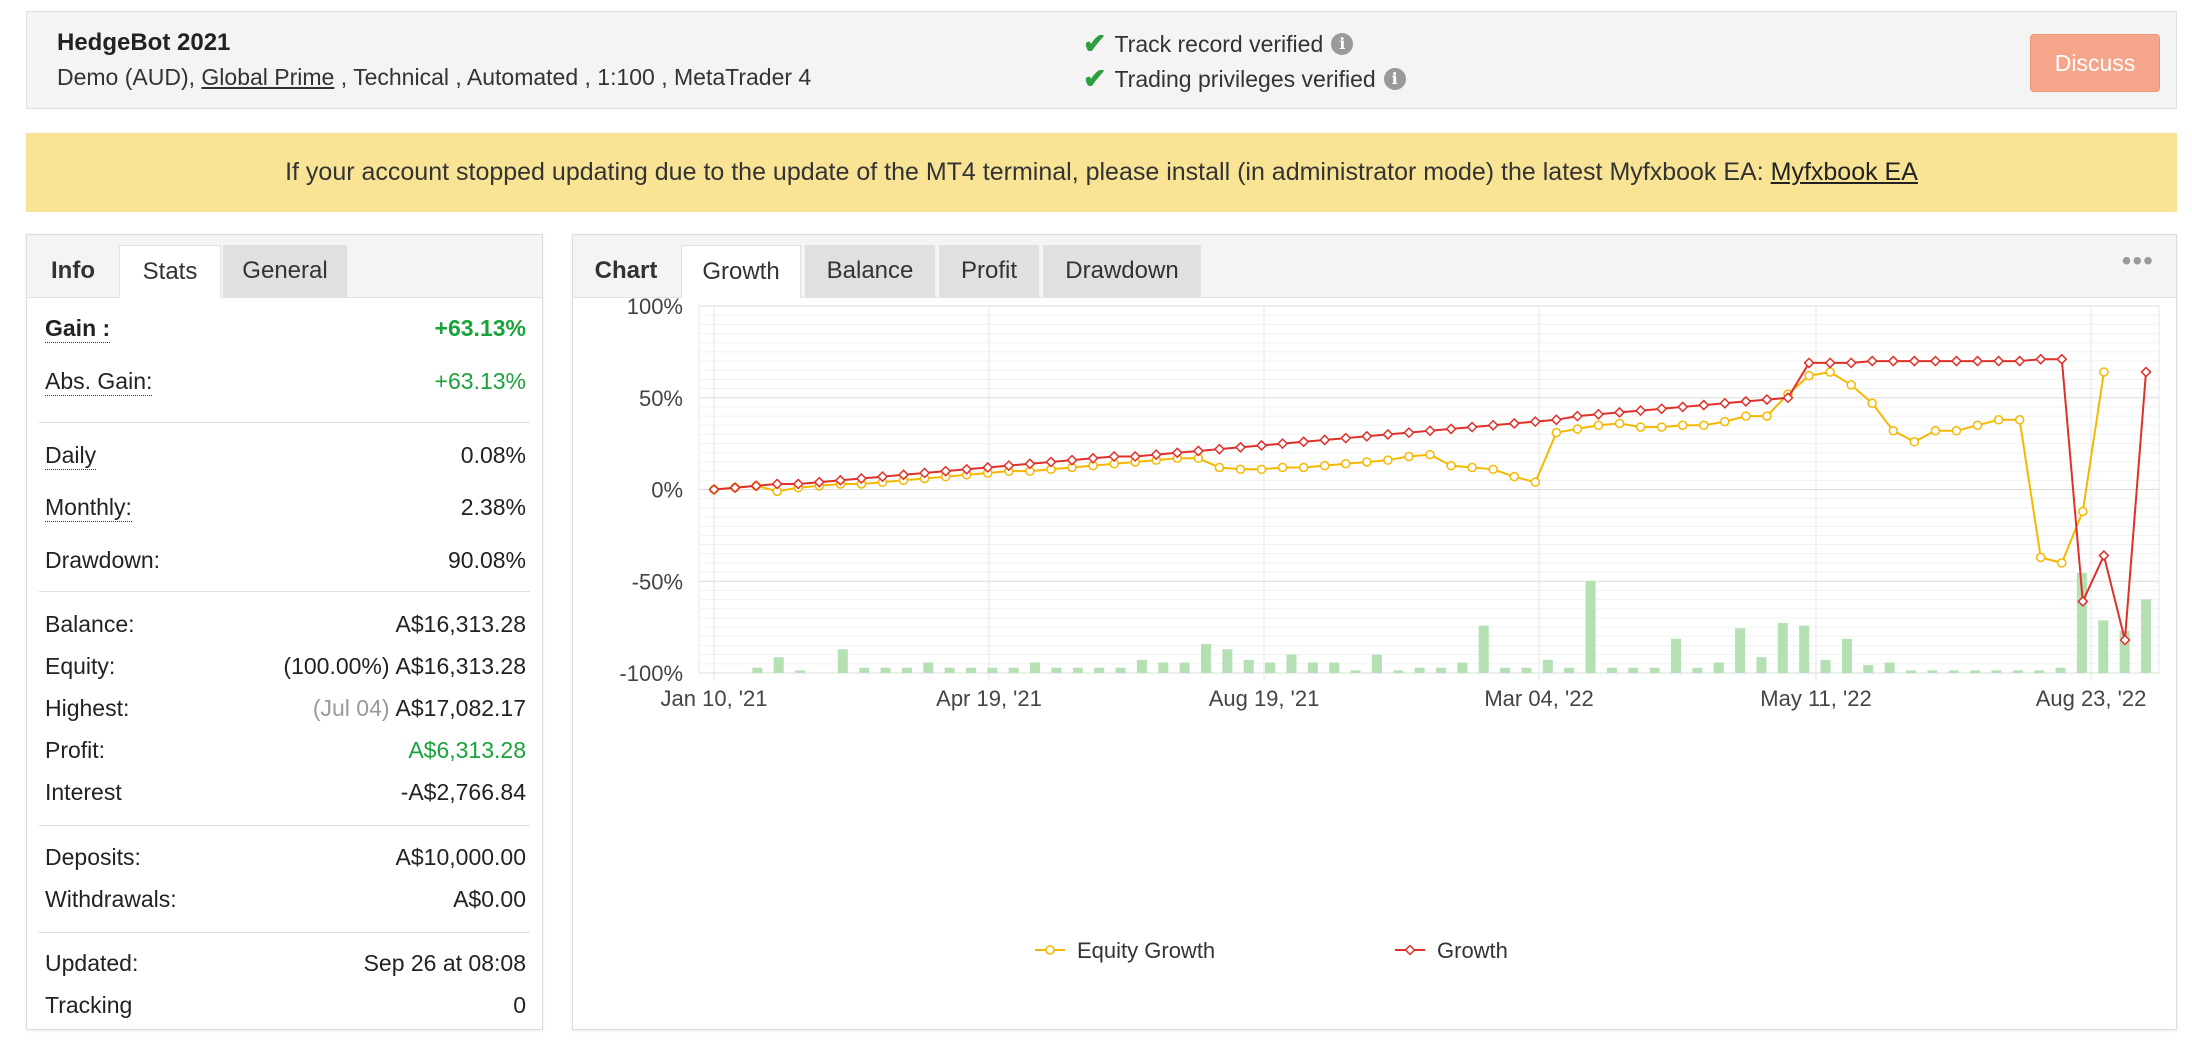 This screenshot has width=2192, height=1050. Describe the element at coordinates (78, 329) in the screenshot. I see `gain-label: Gain :` at that location.